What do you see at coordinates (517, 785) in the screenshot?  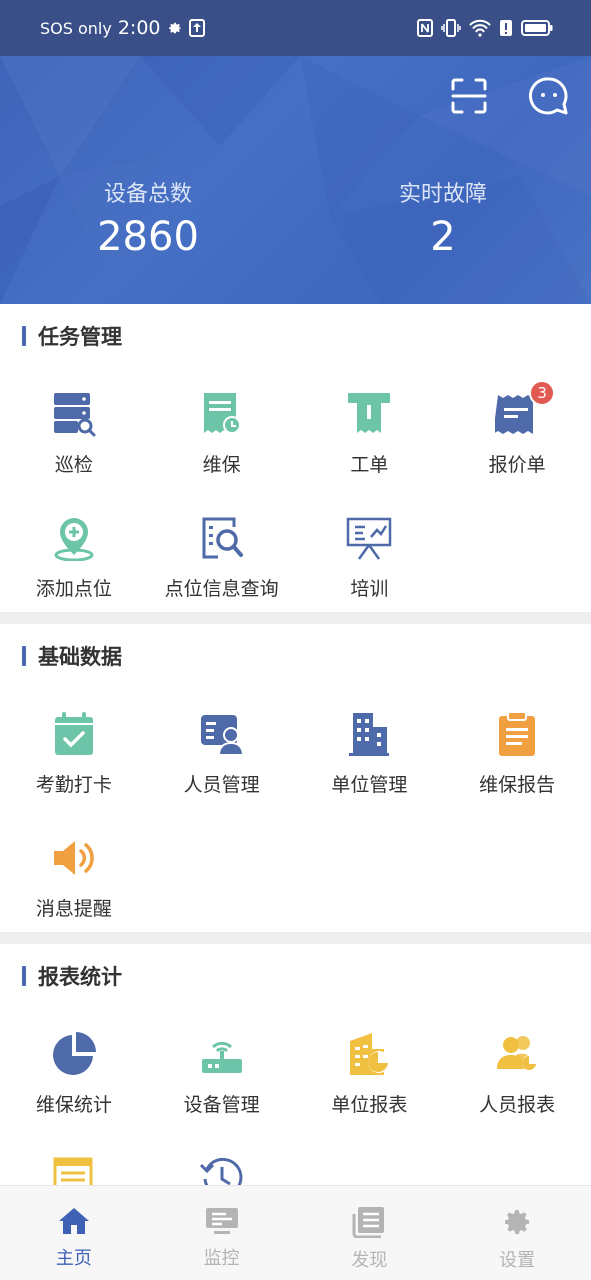 I see `menu-item-label: 维保报告` at bounding box center [517, 785].